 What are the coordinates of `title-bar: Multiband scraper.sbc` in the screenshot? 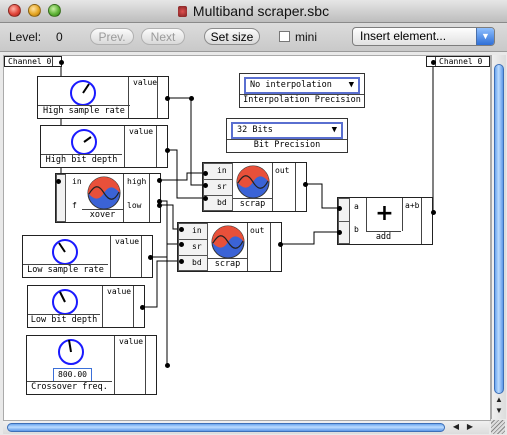 It's located at (253, 11).